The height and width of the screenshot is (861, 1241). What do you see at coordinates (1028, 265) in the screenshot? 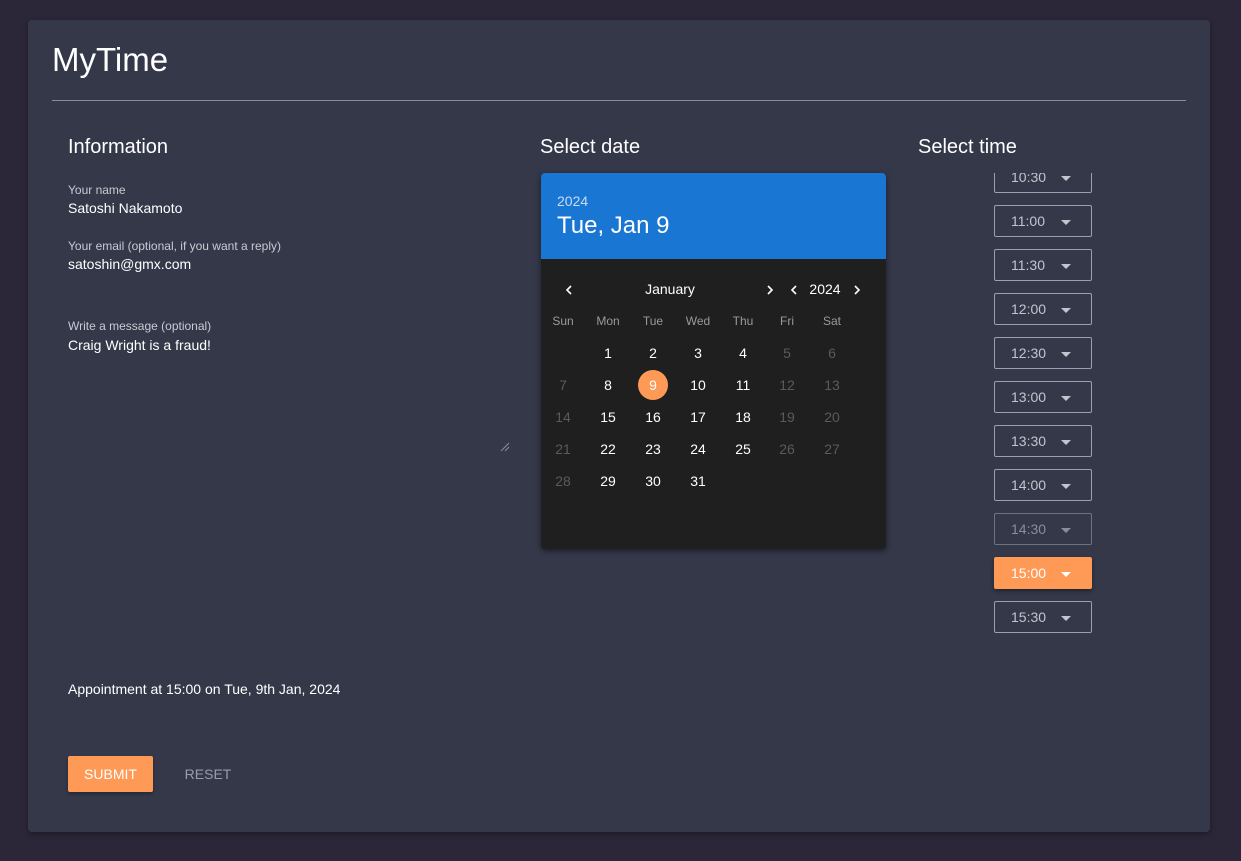
I see `time-slot-label: 11:30` at bounding box center [1028, 265].